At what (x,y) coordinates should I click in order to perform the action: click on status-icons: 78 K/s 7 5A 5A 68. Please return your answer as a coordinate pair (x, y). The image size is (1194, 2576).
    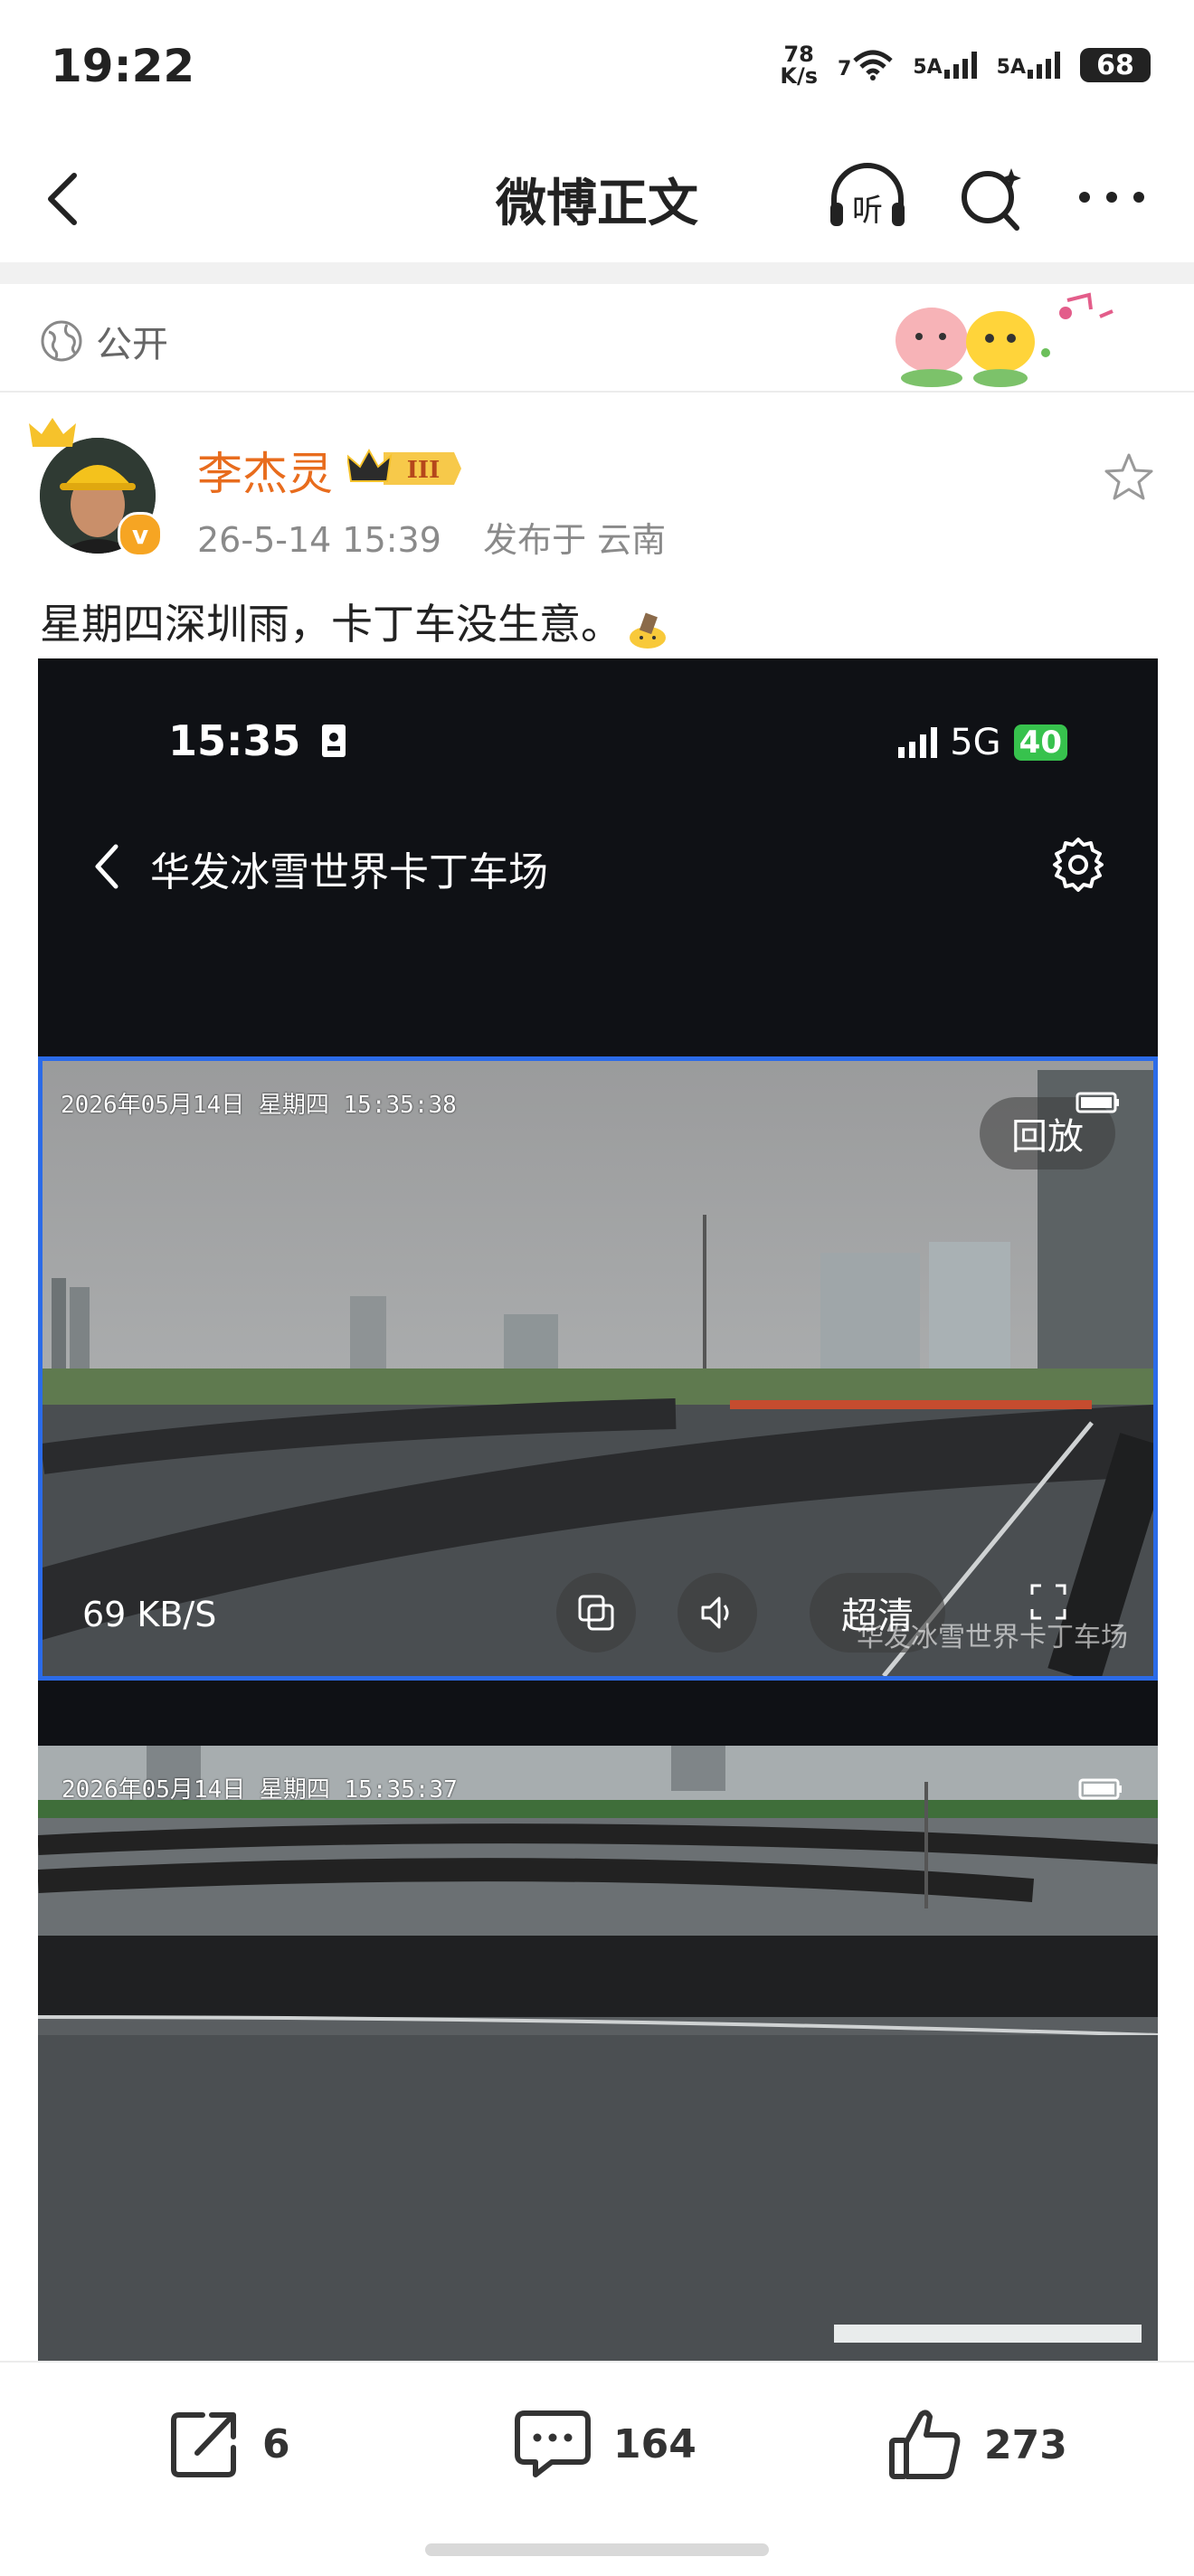
    Looking at the image, I should click on (965, 65).